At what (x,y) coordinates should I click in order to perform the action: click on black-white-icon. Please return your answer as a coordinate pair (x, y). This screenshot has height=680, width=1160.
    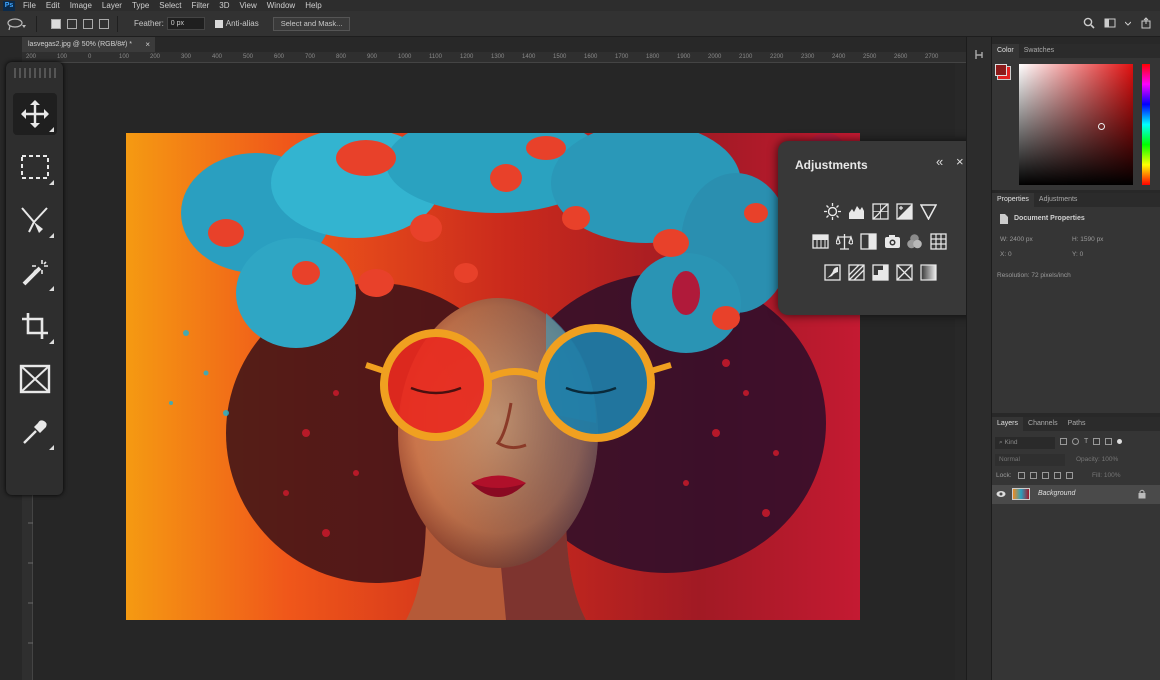
    Looking at the image, I should click on (868, 241).